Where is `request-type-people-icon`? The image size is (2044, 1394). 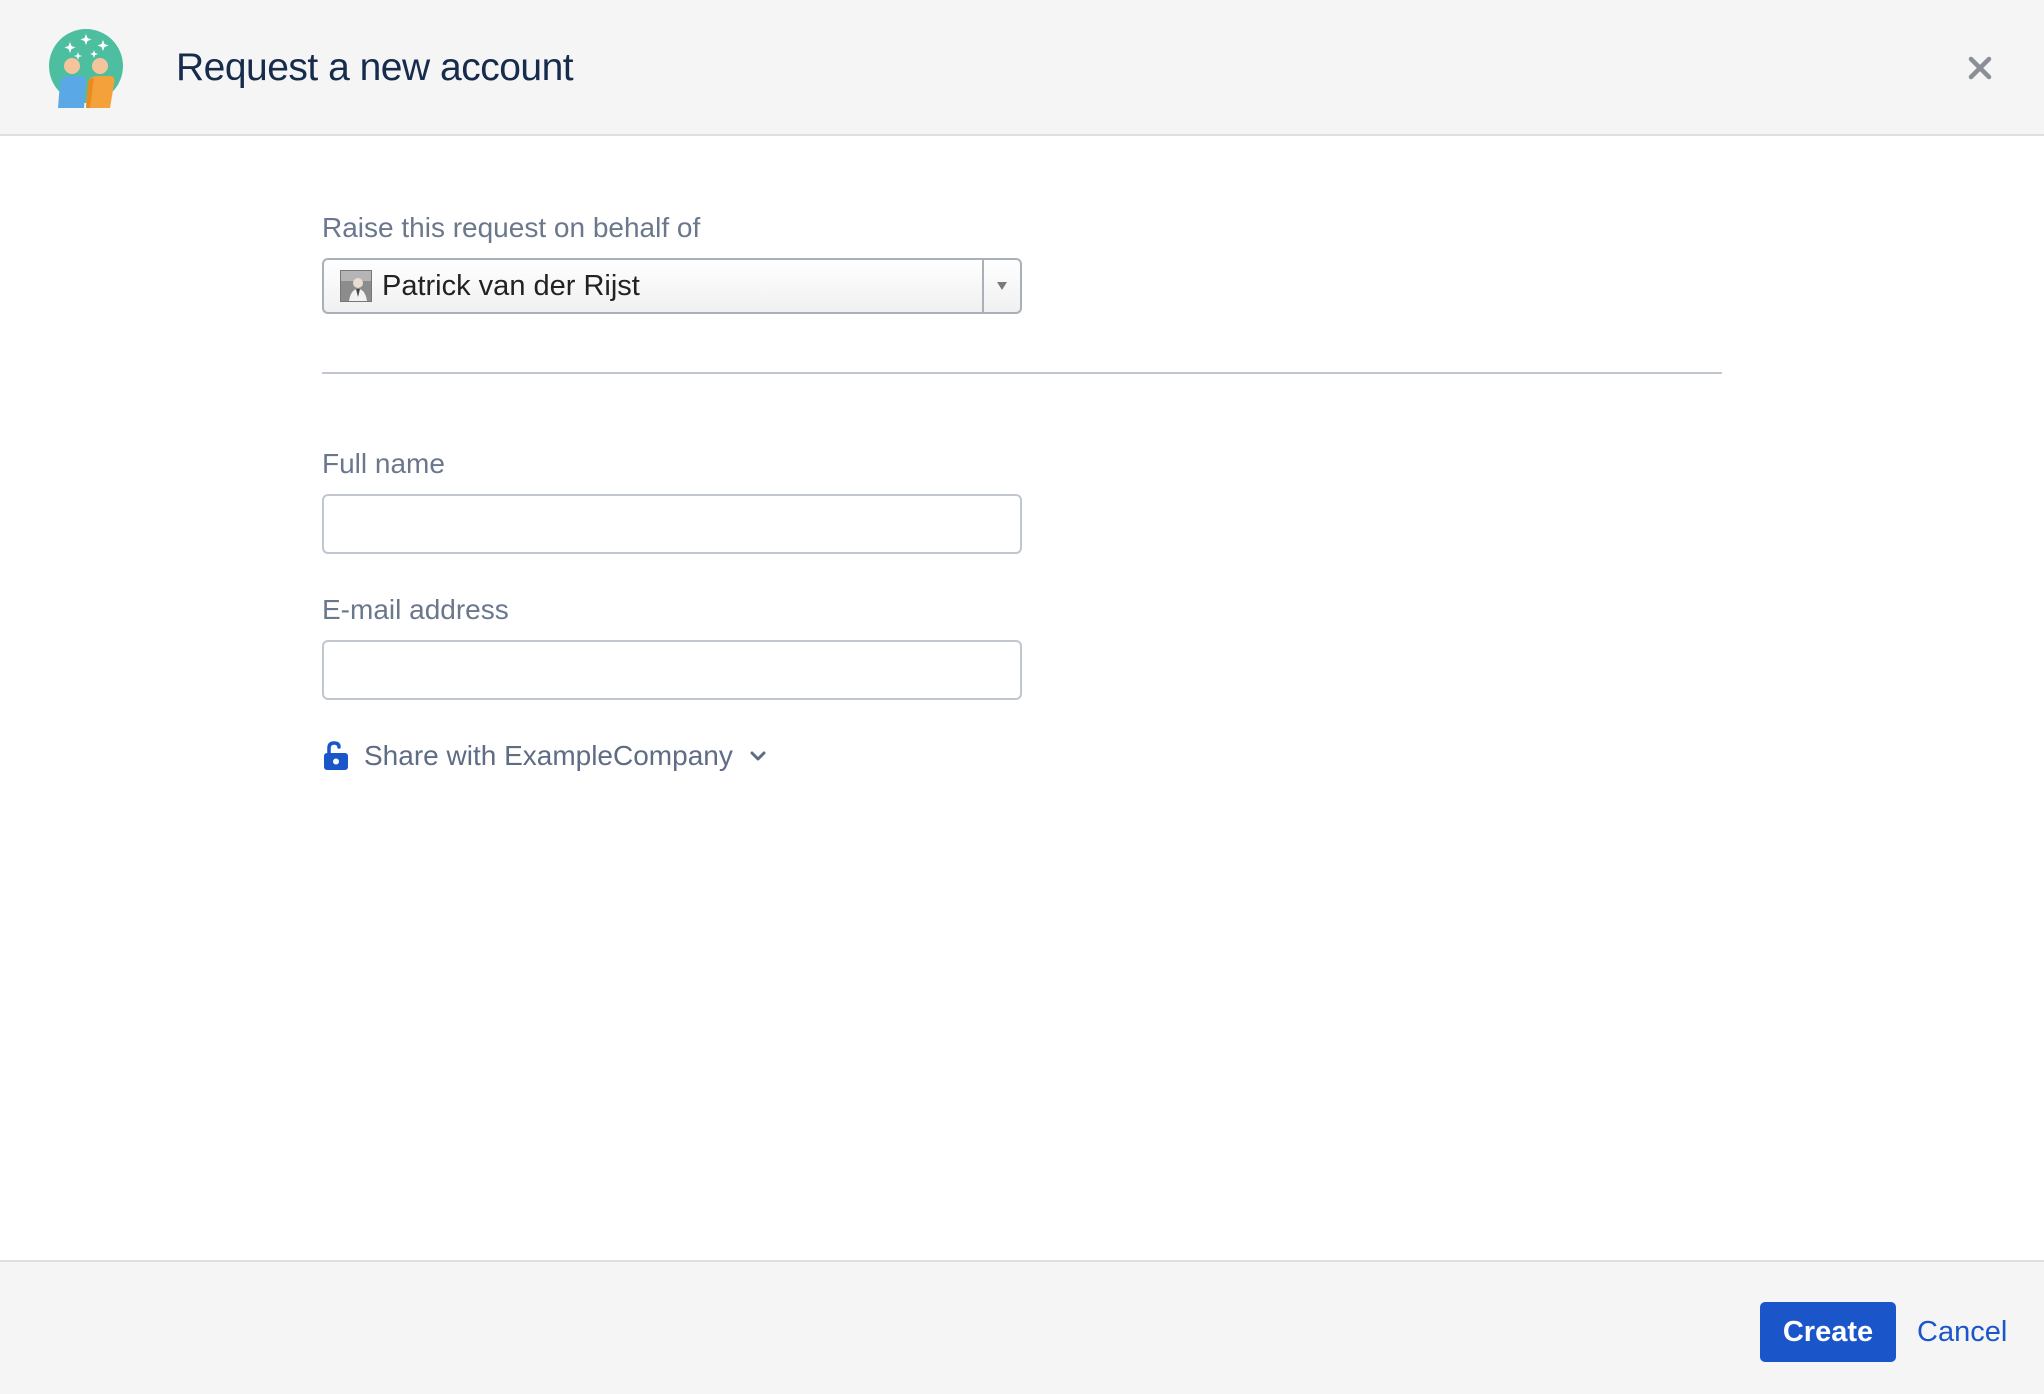
request-type-people-icon is located at coordinates (87, 69).